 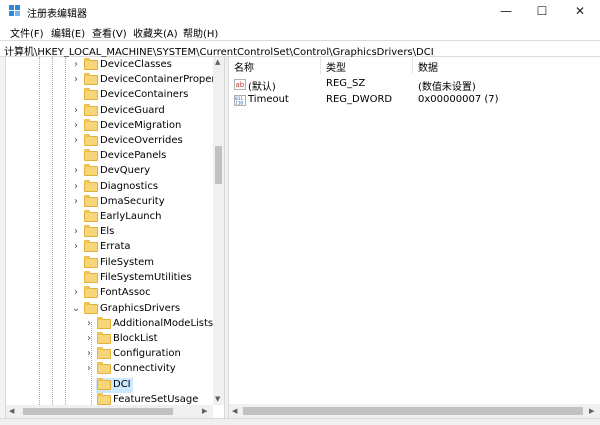 What do you see at coordinates (57, 14) in the screenshot?
I see `window-title: 注册表编辑器` at bounding box center [57, 14].